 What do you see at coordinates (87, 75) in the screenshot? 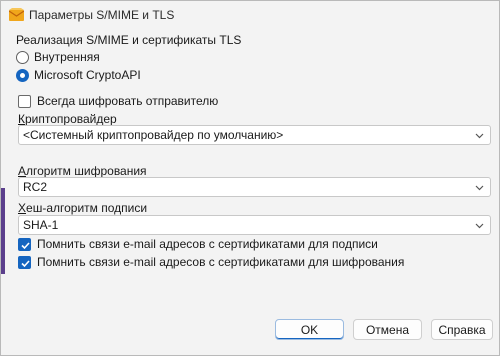
I see `radio-cryptoapi-label: Microsoft CryptoAPI` at bounding box center [87, 75].